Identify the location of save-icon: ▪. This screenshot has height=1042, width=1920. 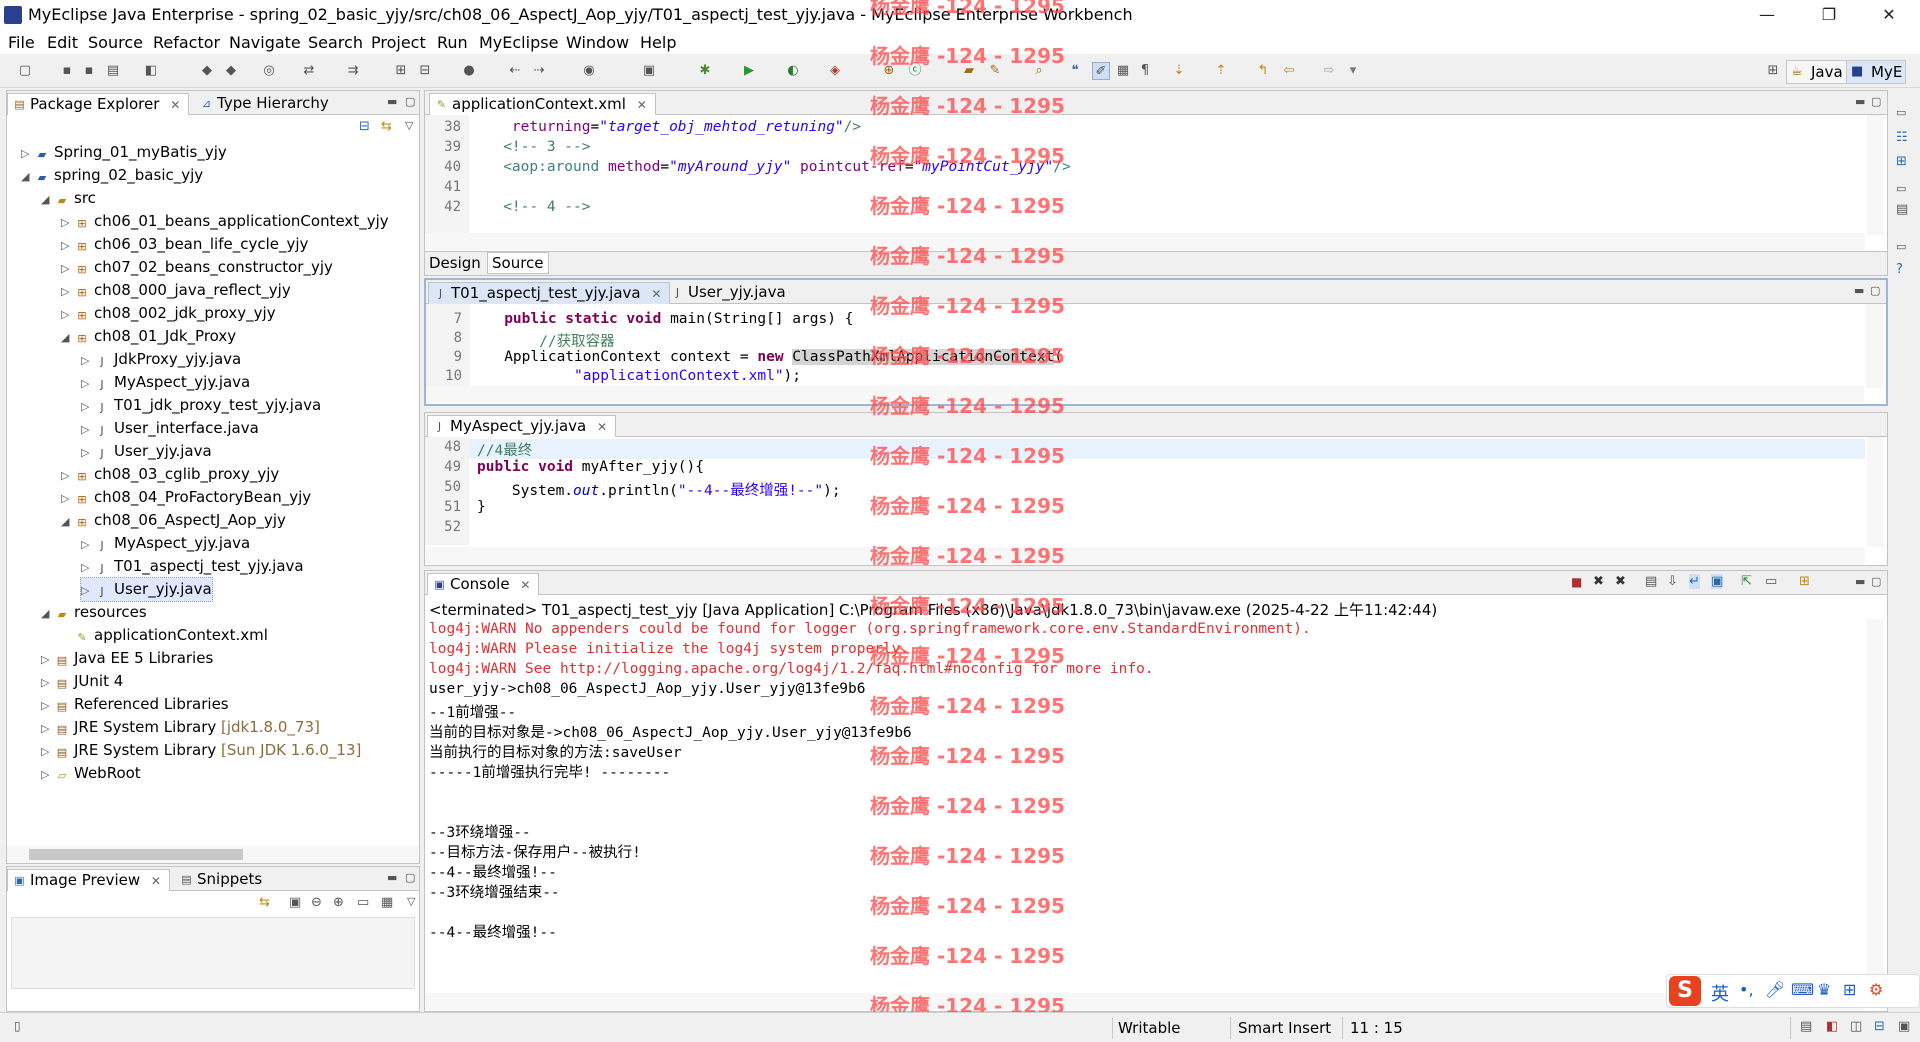
(67, 71).